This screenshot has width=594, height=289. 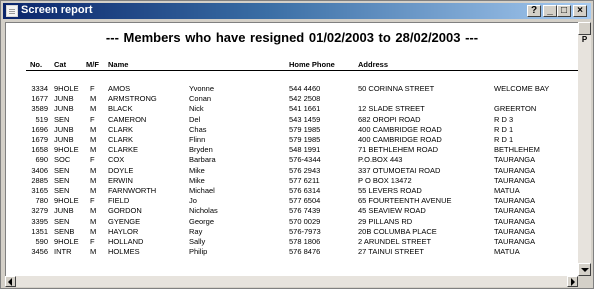 What do you see at coordinates (405, 201) in the screenshot?
I see `cell-address: 65 FOURTEENTH AVENUE` at bounding box center [405, 201].